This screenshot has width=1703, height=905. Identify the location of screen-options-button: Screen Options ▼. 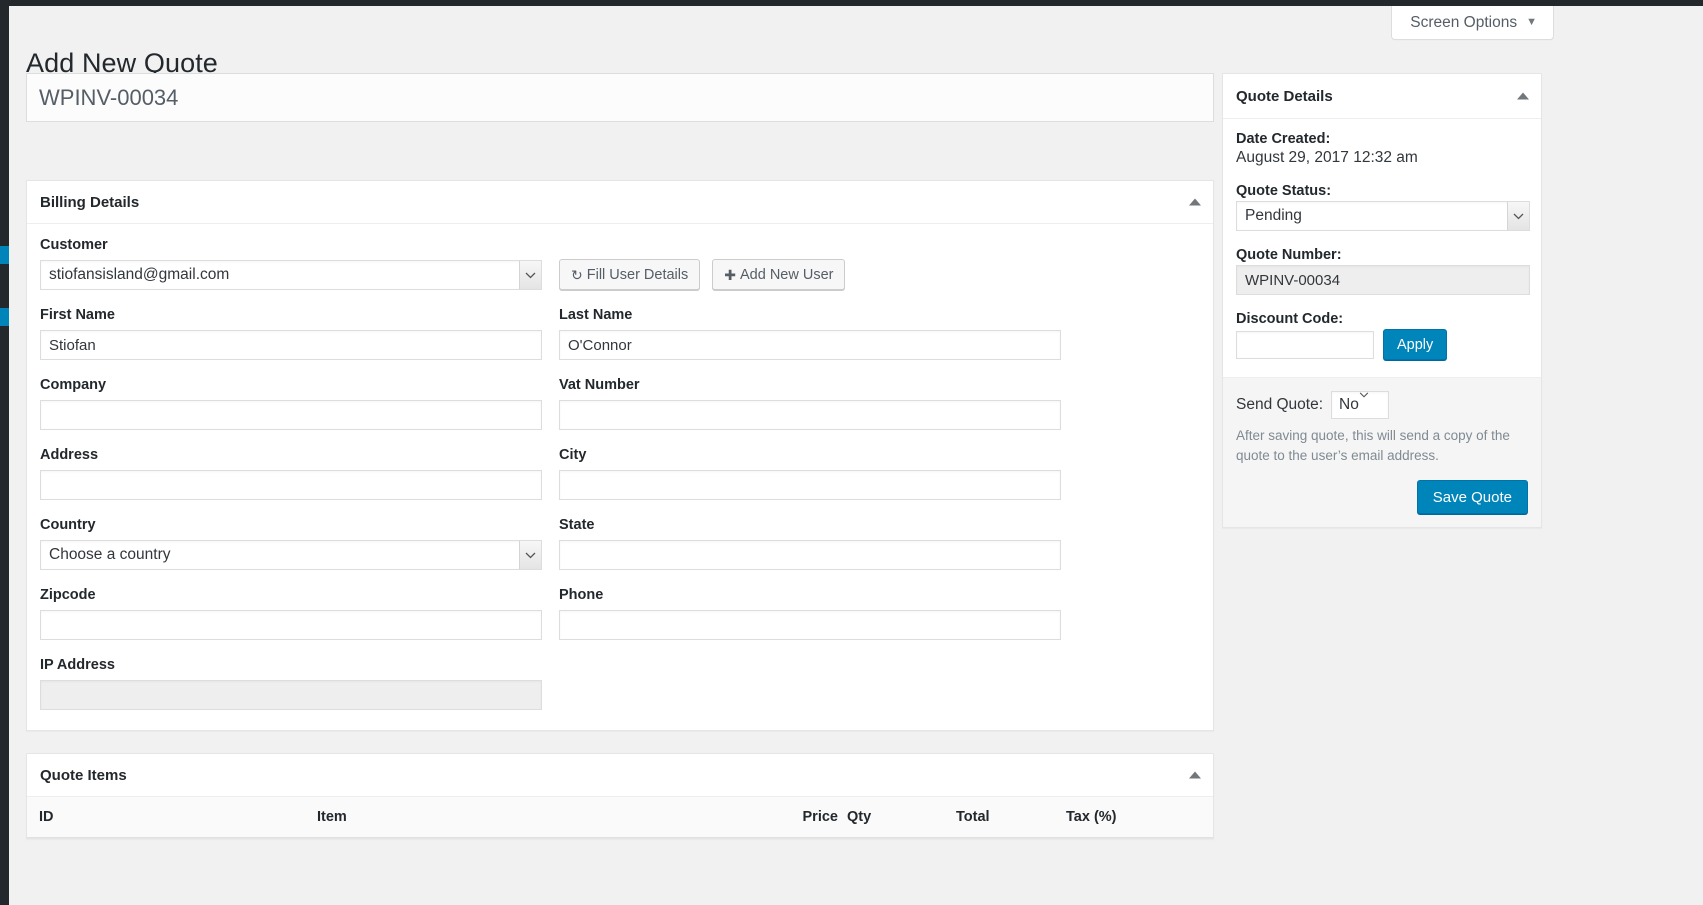
(1472, 23).